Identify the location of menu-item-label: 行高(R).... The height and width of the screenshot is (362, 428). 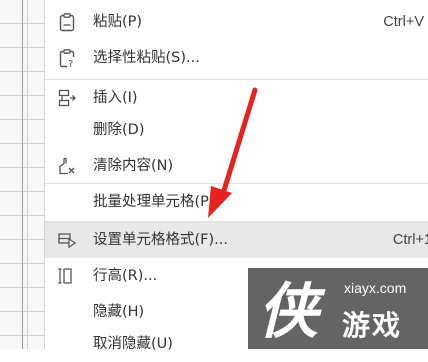
(125, 276).